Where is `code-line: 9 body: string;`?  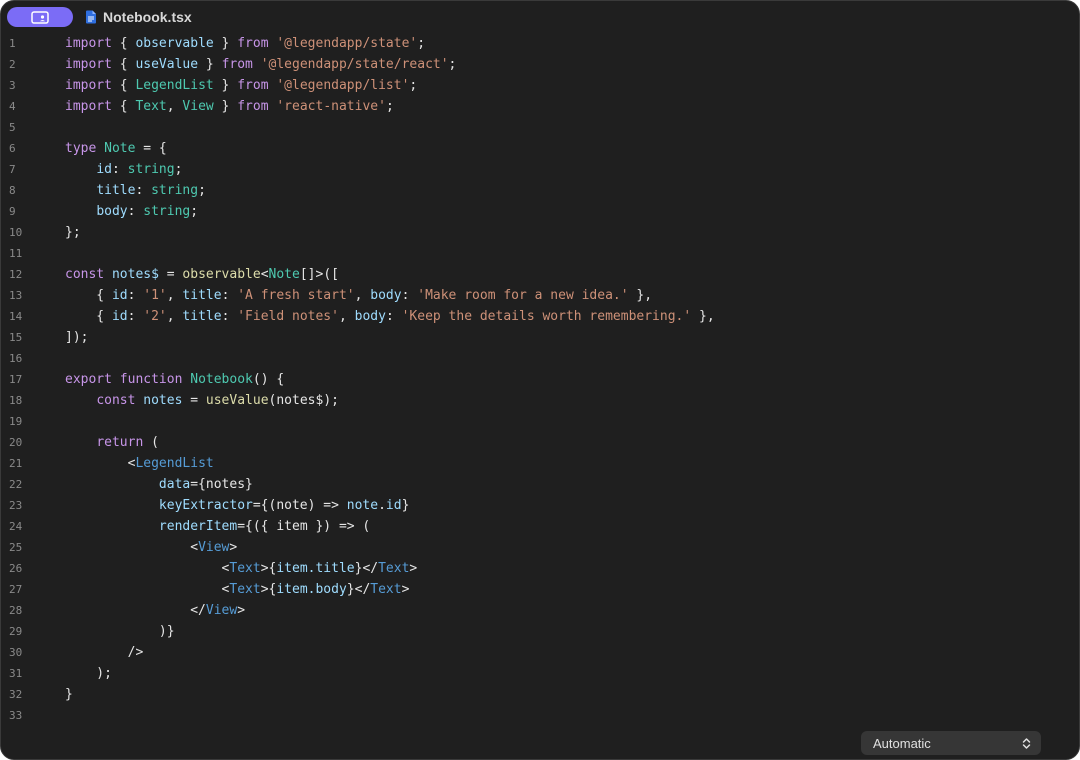 code-line: 9 body: string; is located at coordinates (540, 211).